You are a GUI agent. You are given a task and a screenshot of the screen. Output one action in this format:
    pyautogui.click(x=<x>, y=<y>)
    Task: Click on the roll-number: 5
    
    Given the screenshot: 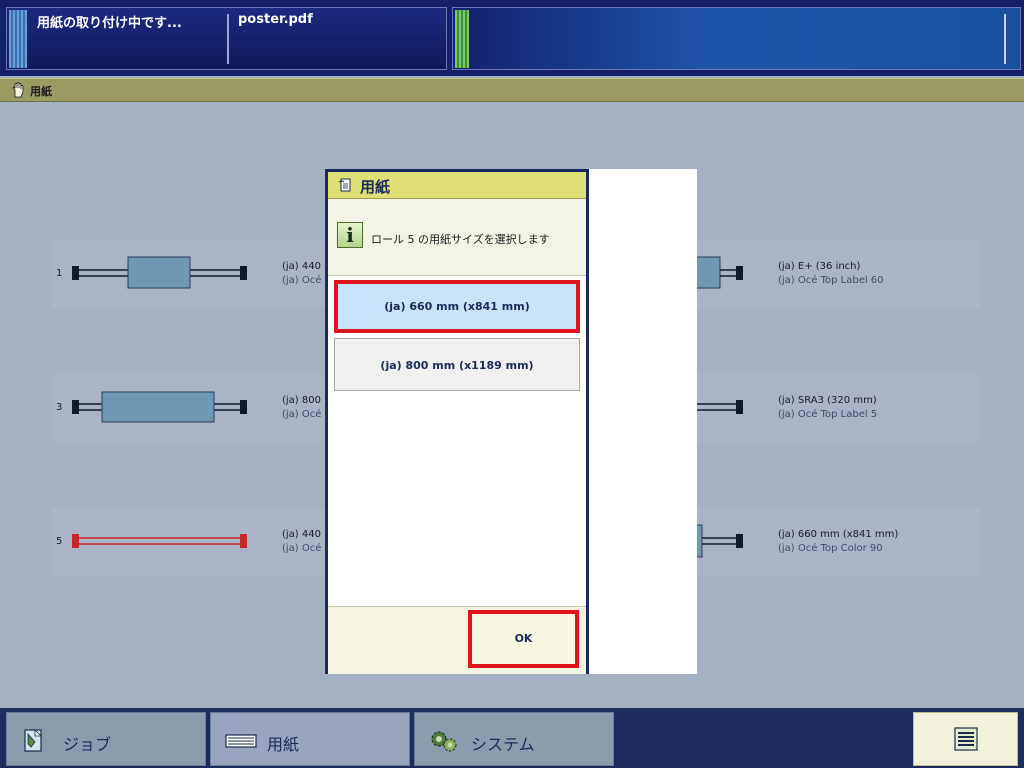 What is the action you would take?
    pyautogui.click(x=59, y=541)
    